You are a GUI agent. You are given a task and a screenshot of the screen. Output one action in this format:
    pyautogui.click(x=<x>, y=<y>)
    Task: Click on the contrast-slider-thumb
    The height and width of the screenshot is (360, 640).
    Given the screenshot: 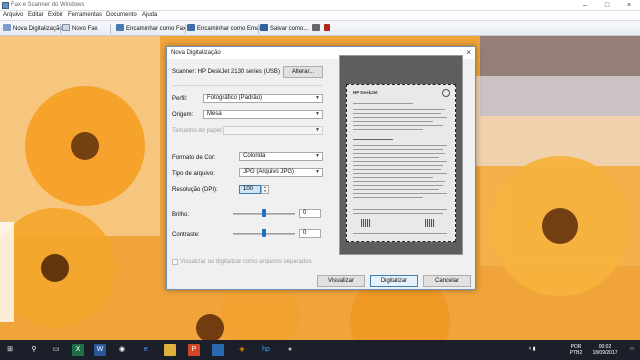 What is the action you would take?
    pyautogui.click(x=264, y=233)
    